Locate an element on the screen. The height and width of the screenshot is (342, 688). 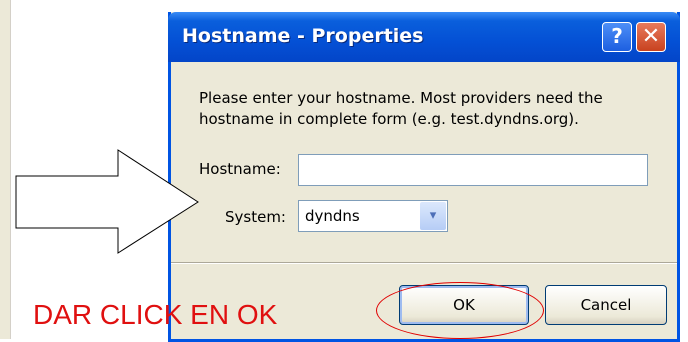
arrow-right-annotation-icon is located at coordinates (107, 201).